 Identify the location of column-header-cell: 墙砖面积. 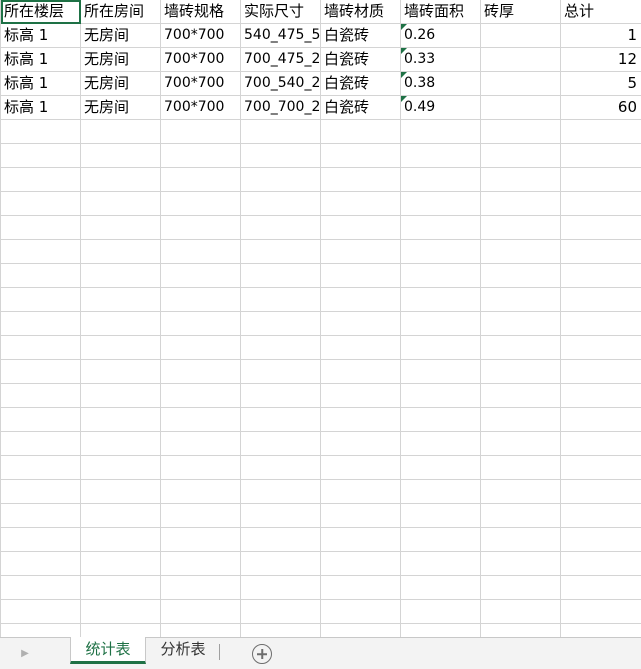
(441, 12).